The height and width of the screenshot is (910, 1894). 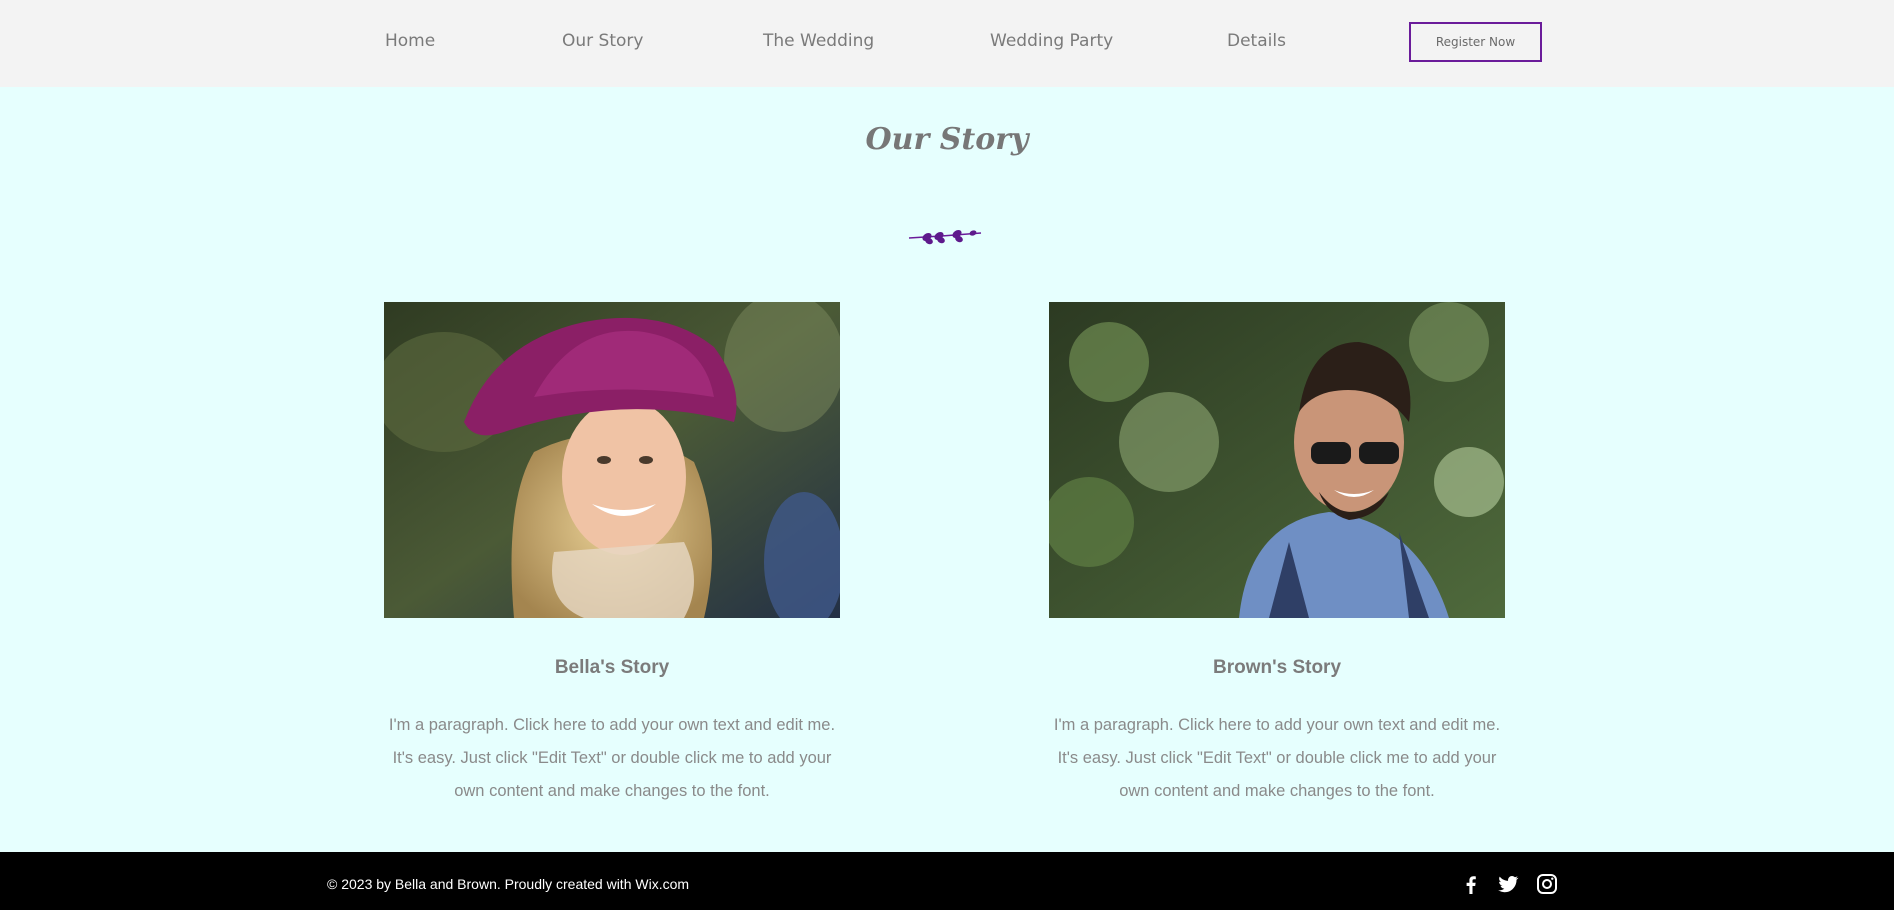 What do you see at coordinates (1256, 41) in the screenshot?
I see `nav-details: Details` at bounding box center [1256, 41].